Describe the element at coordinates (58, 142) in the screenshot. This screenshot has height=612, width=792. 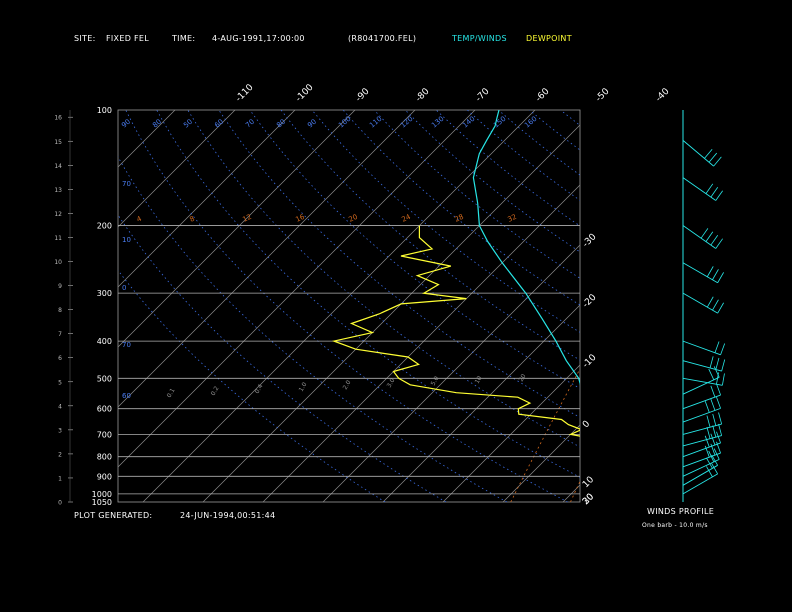
I see `height-tick-label: 15` at that location.